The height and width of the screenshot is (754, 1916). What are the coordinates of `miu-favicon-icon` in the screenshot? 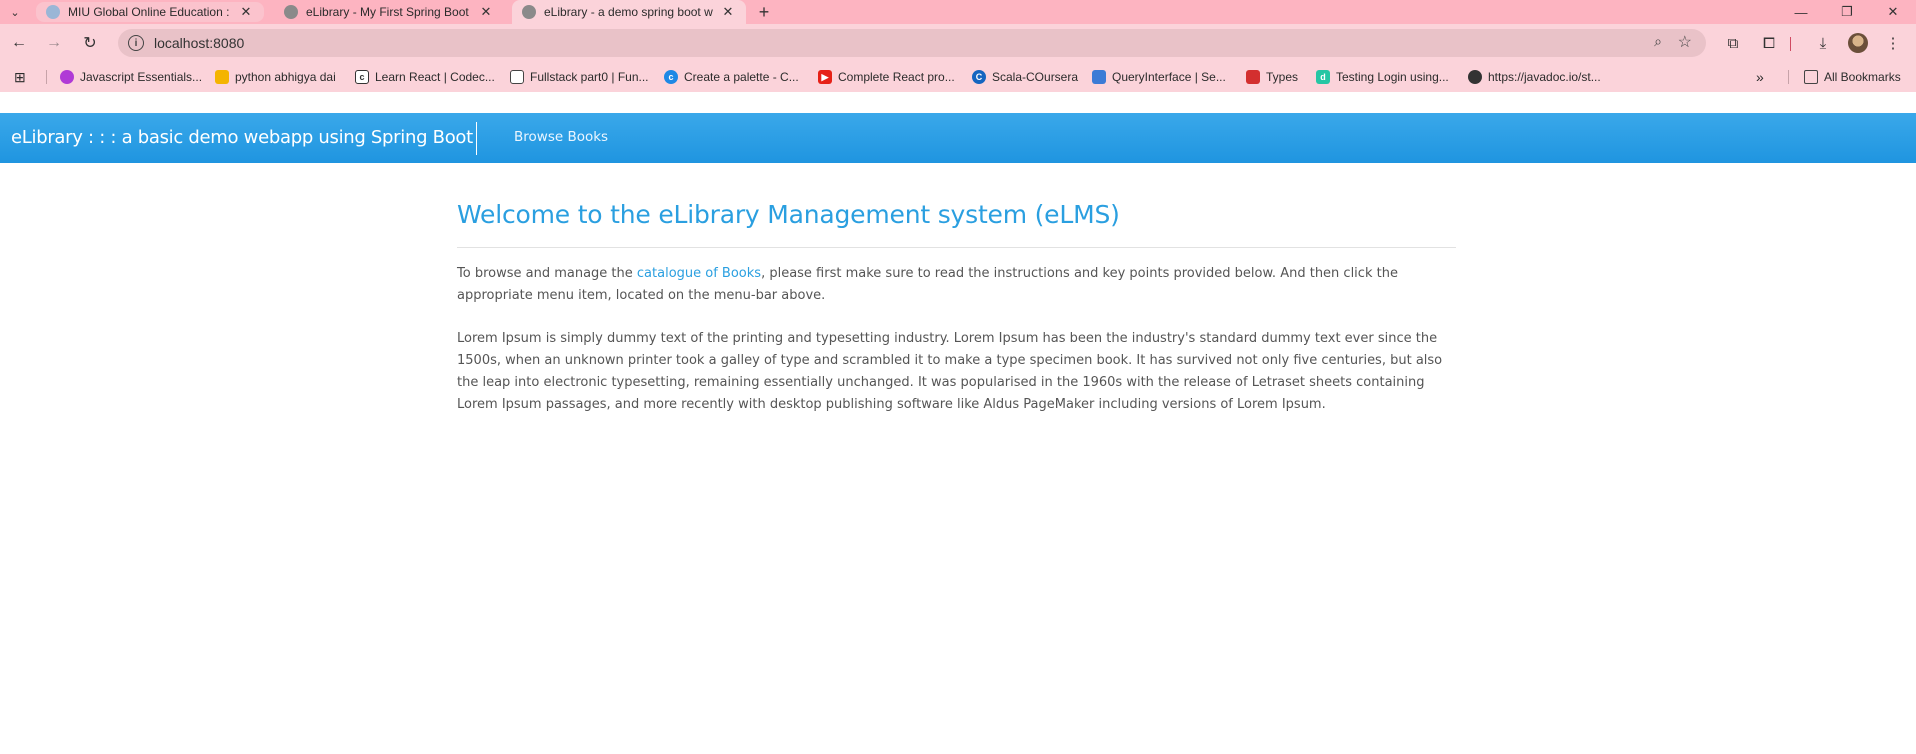 It's located at (53, 12).